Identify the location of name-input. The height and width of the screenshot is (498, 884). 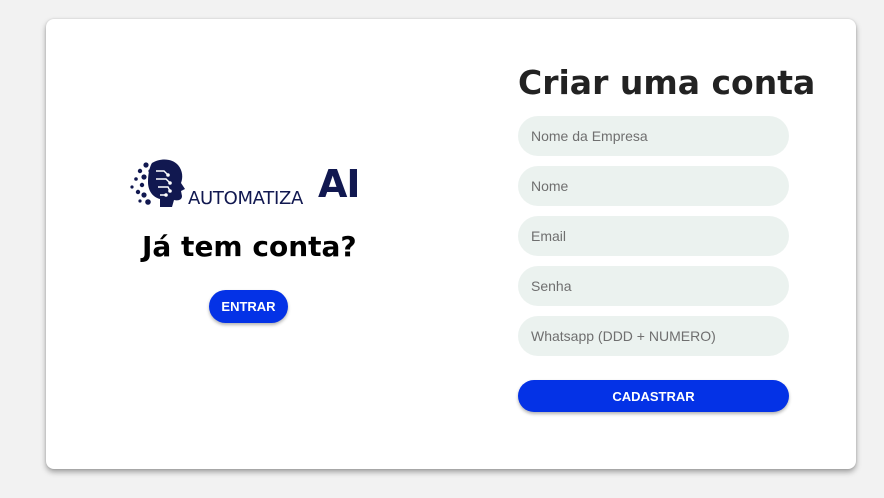
(653, 186).